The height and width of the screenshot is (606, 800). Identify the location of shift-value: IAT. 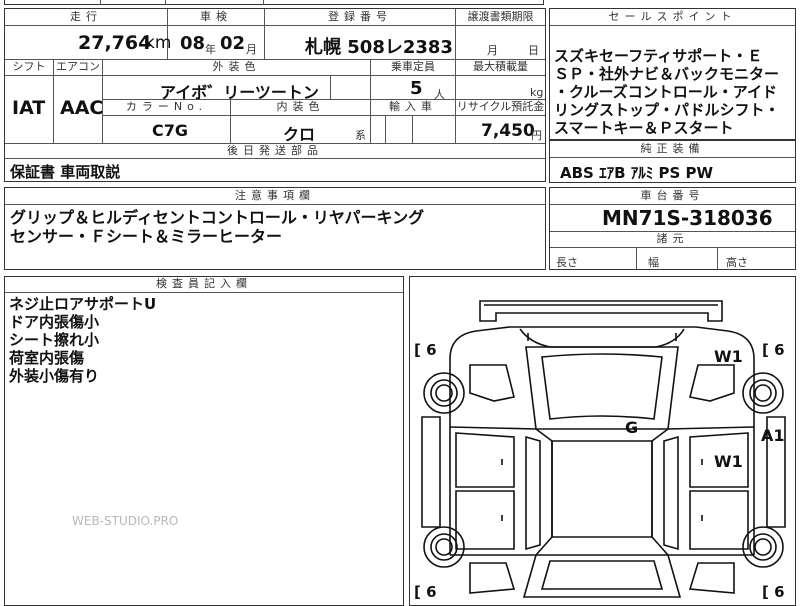
(29, 108).